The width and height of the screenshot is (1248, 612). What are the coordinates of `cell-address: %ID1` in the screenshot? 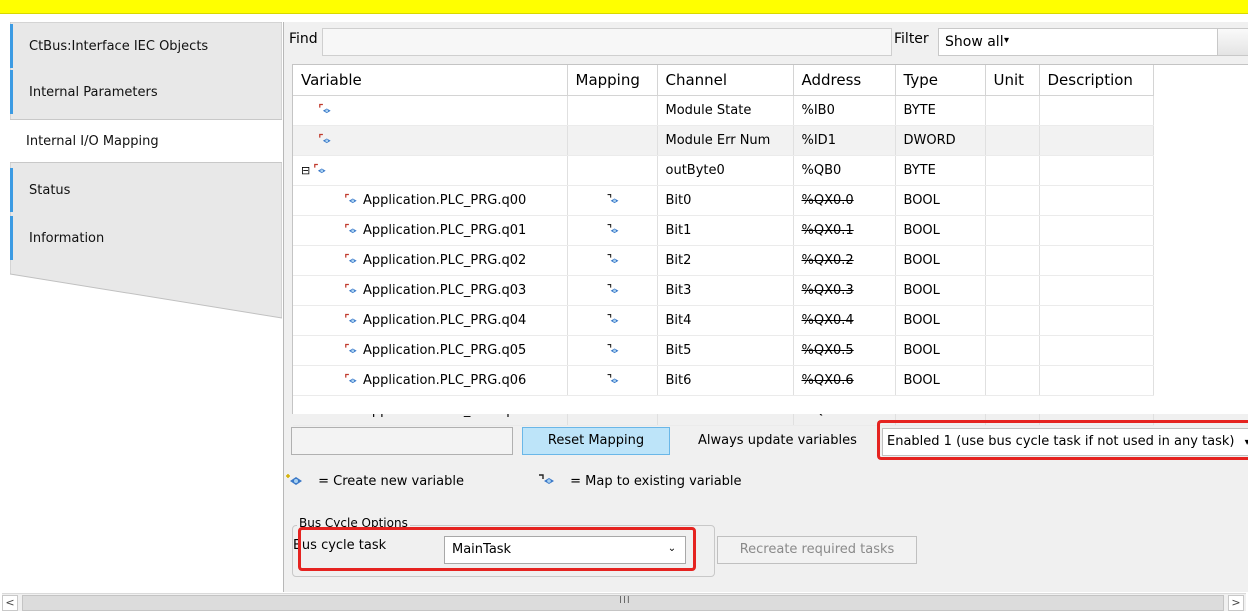 It's located at (844, 140).